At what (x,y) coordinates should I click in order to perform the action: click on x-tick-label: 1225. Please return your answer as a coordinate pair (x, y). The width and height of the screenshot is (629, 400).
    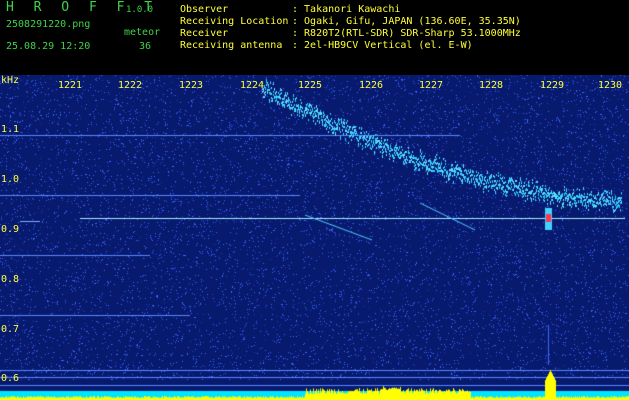
    Looking at the image, I should click on (310, 85).